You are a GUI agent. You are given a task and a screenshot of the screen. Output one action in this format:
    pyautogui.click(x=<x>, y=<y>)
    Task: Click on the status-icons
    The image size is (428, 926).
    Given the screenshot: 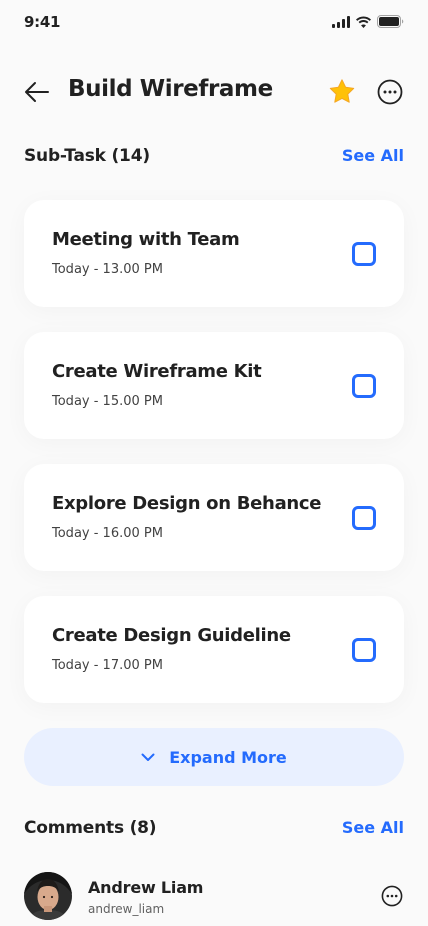 What is the action you would take?
    pyautogui.click(x=368, y=21)
    